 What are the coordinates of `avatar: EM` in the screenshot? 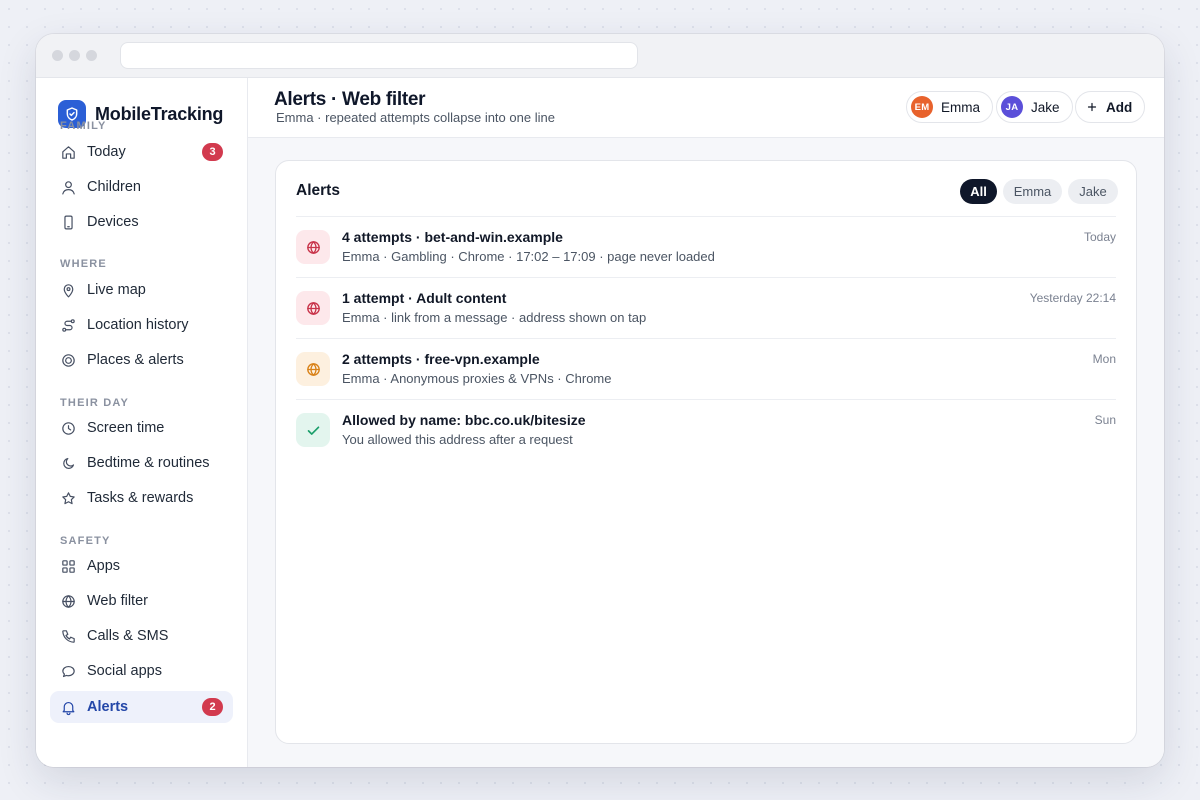 It's located at (922, 107).